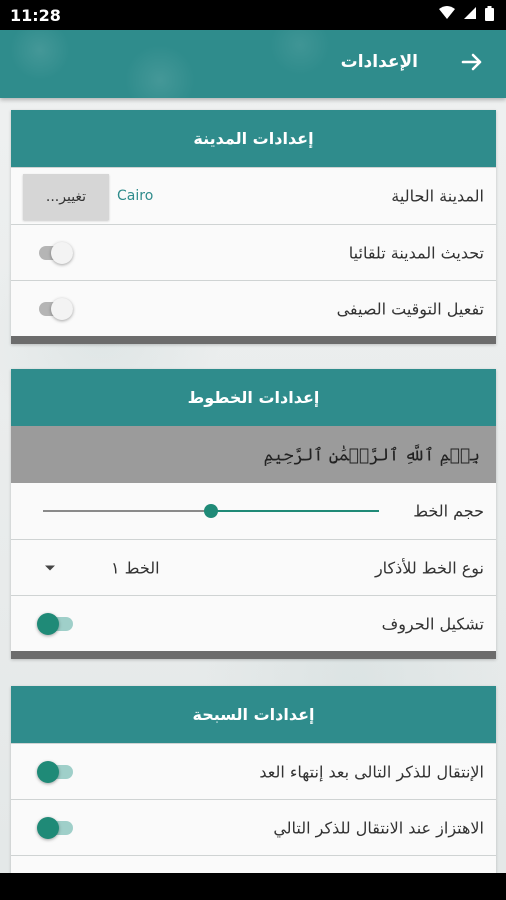 Image resolution: width=506 pixels, height=900 pixels. Describe the element at coordinates (56, 772) in the screenshot. I see `auto-next-toggle` at that location.